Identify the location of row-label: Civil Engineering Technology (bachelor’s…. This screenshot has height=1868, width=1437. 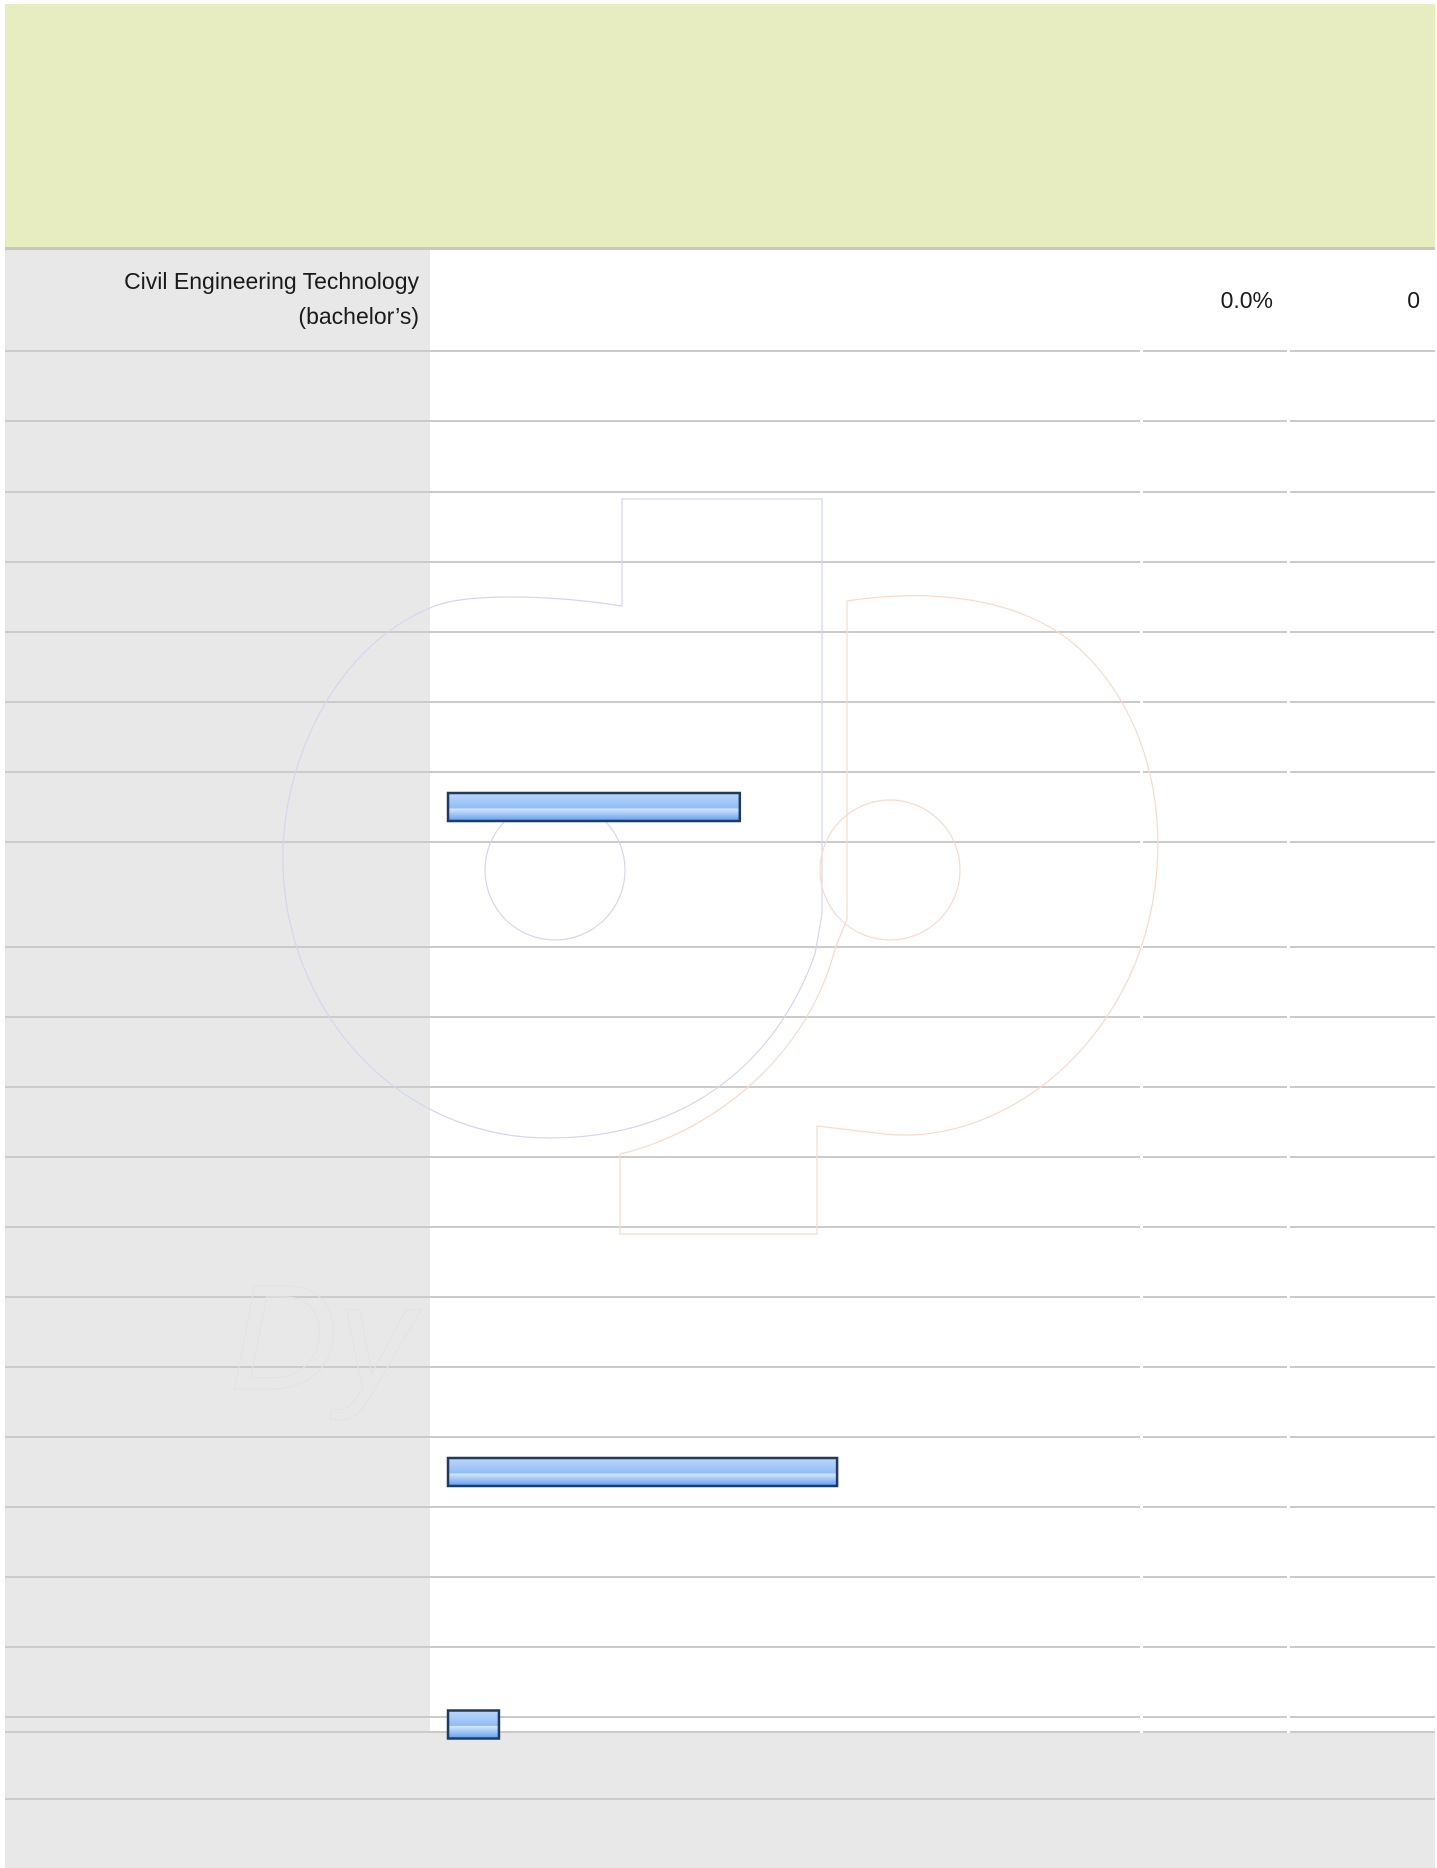
(271, 298).